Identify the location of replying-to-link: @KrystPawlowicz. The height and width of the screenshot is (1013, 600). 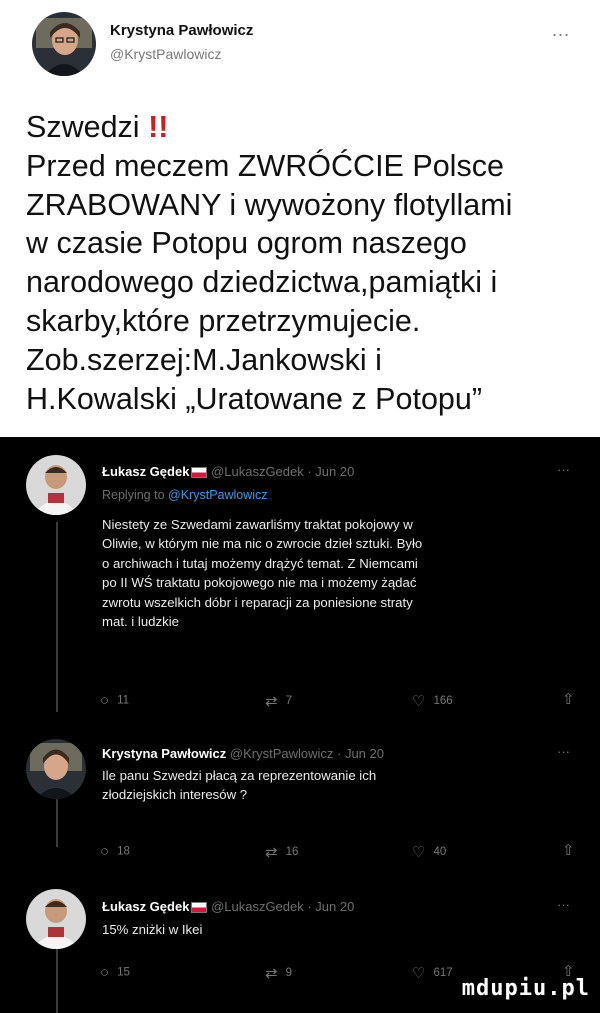
(218, 495).